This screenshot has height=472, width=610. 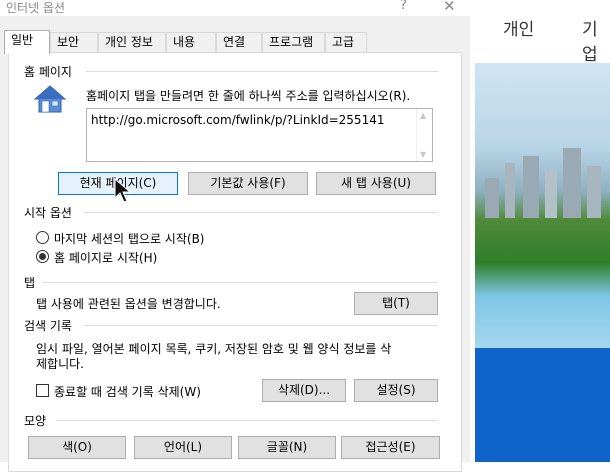 I want to click on window-title: 인터넷 옵션, so click(x=36, y=8).